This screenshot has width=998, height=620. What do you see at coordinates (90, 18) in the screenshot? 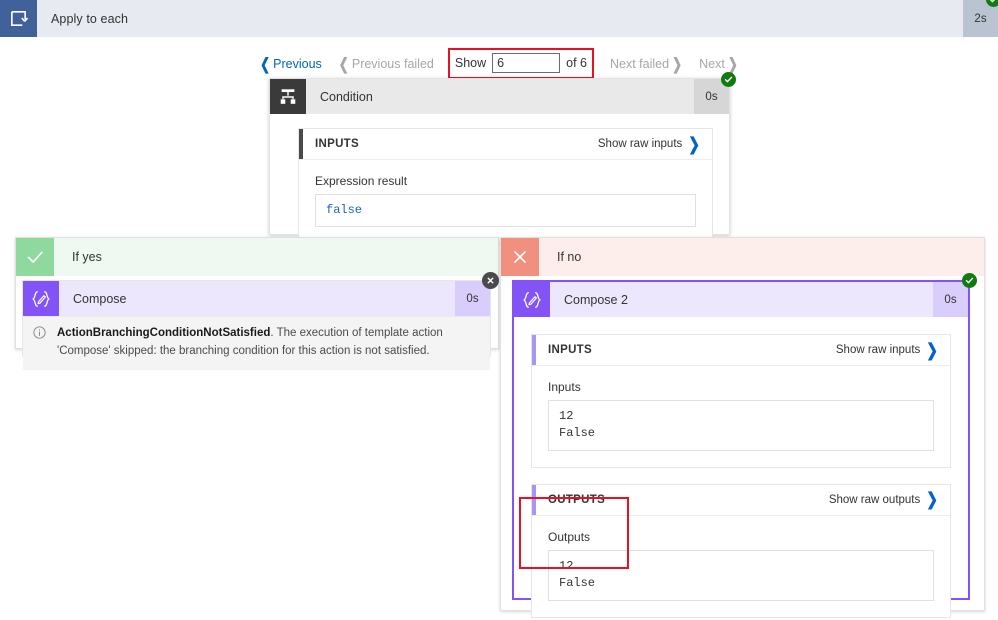
I see `window-title: Apply to each` at bounding box center [90, 18].